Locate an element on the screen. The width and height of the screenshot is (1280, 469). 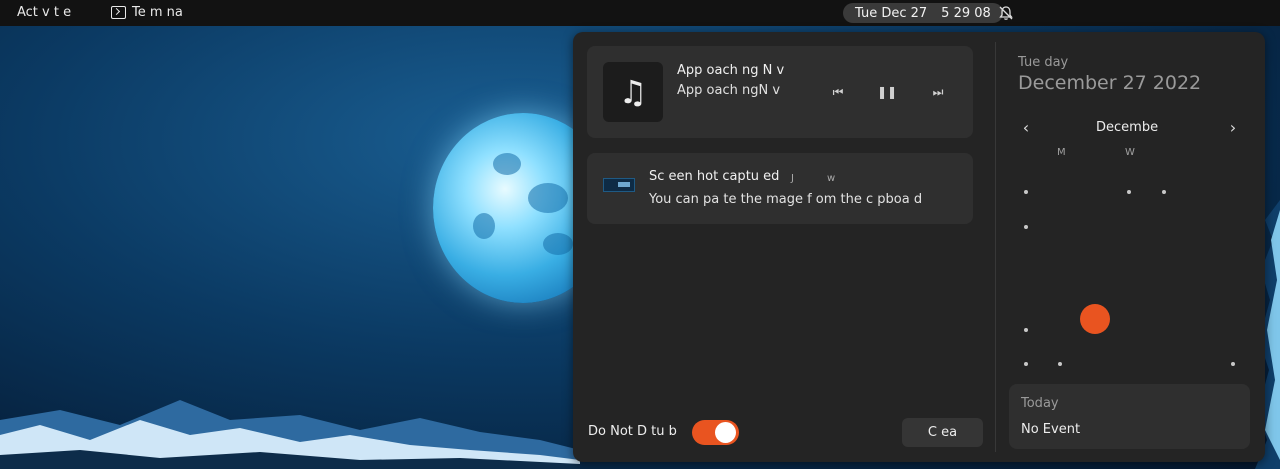
music-note-icon: ♫ is located at coordinates (633, 92).